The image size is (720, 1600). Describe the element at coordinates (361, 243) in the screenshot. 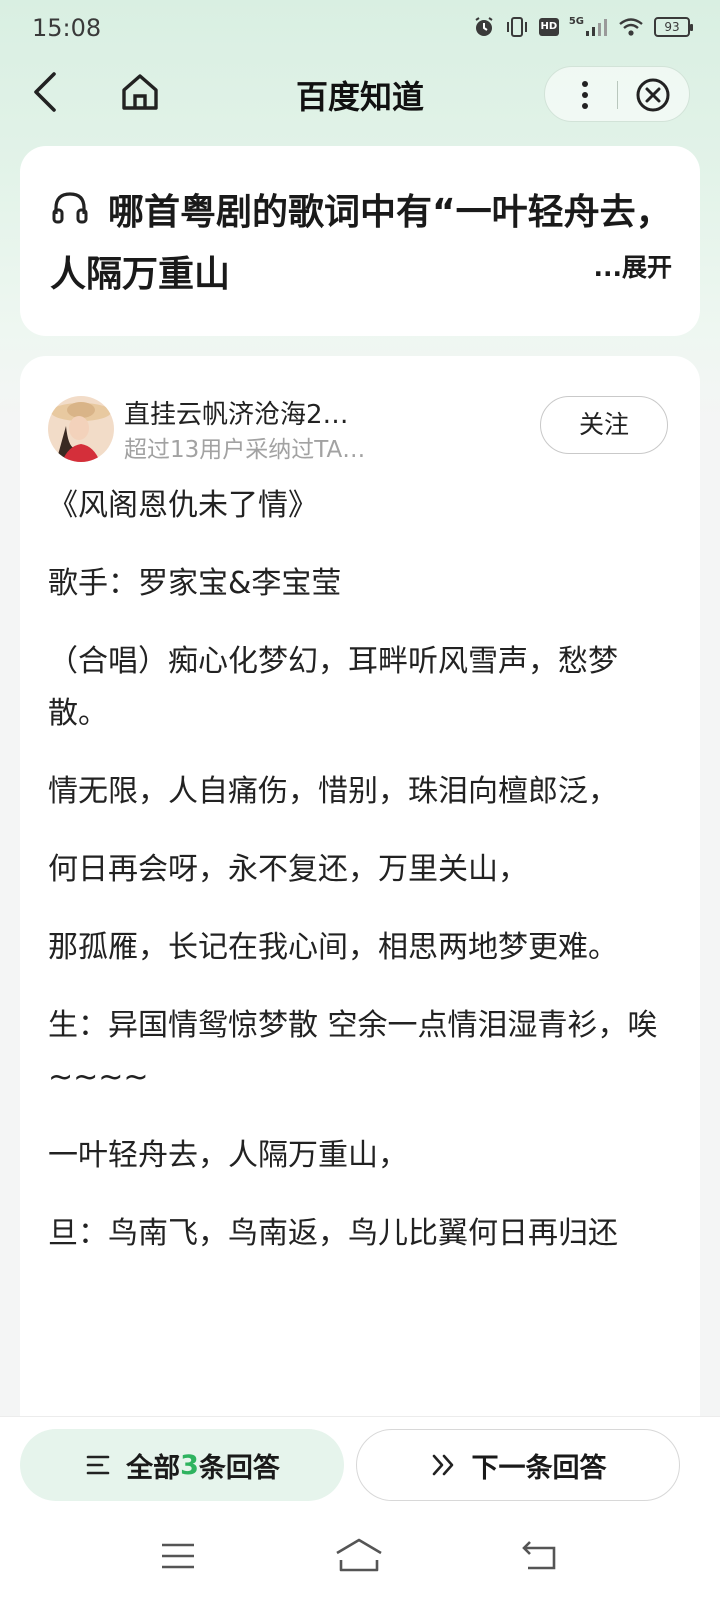

I see `question-title: 哪首粤剧的歌词中有“一叶轻舟去，人隔万重山` at that location.